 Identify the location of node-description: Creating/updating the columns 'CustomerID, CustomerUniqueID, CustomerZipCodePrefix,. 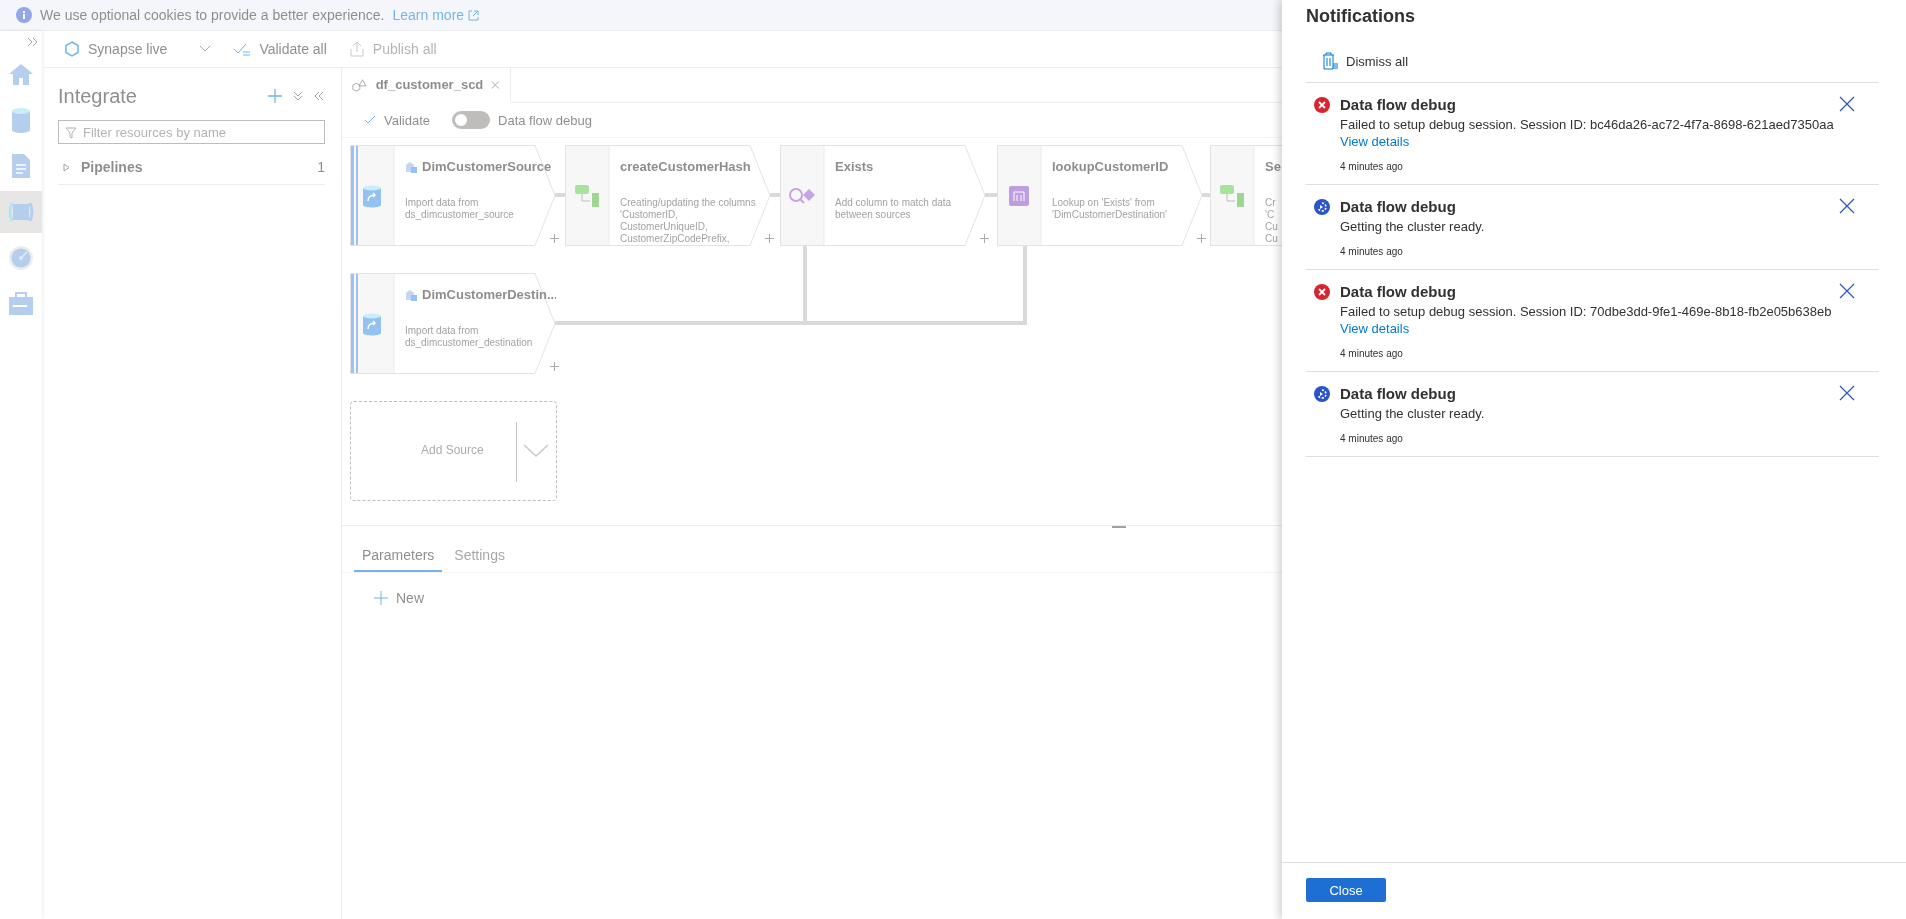
(688, 221).